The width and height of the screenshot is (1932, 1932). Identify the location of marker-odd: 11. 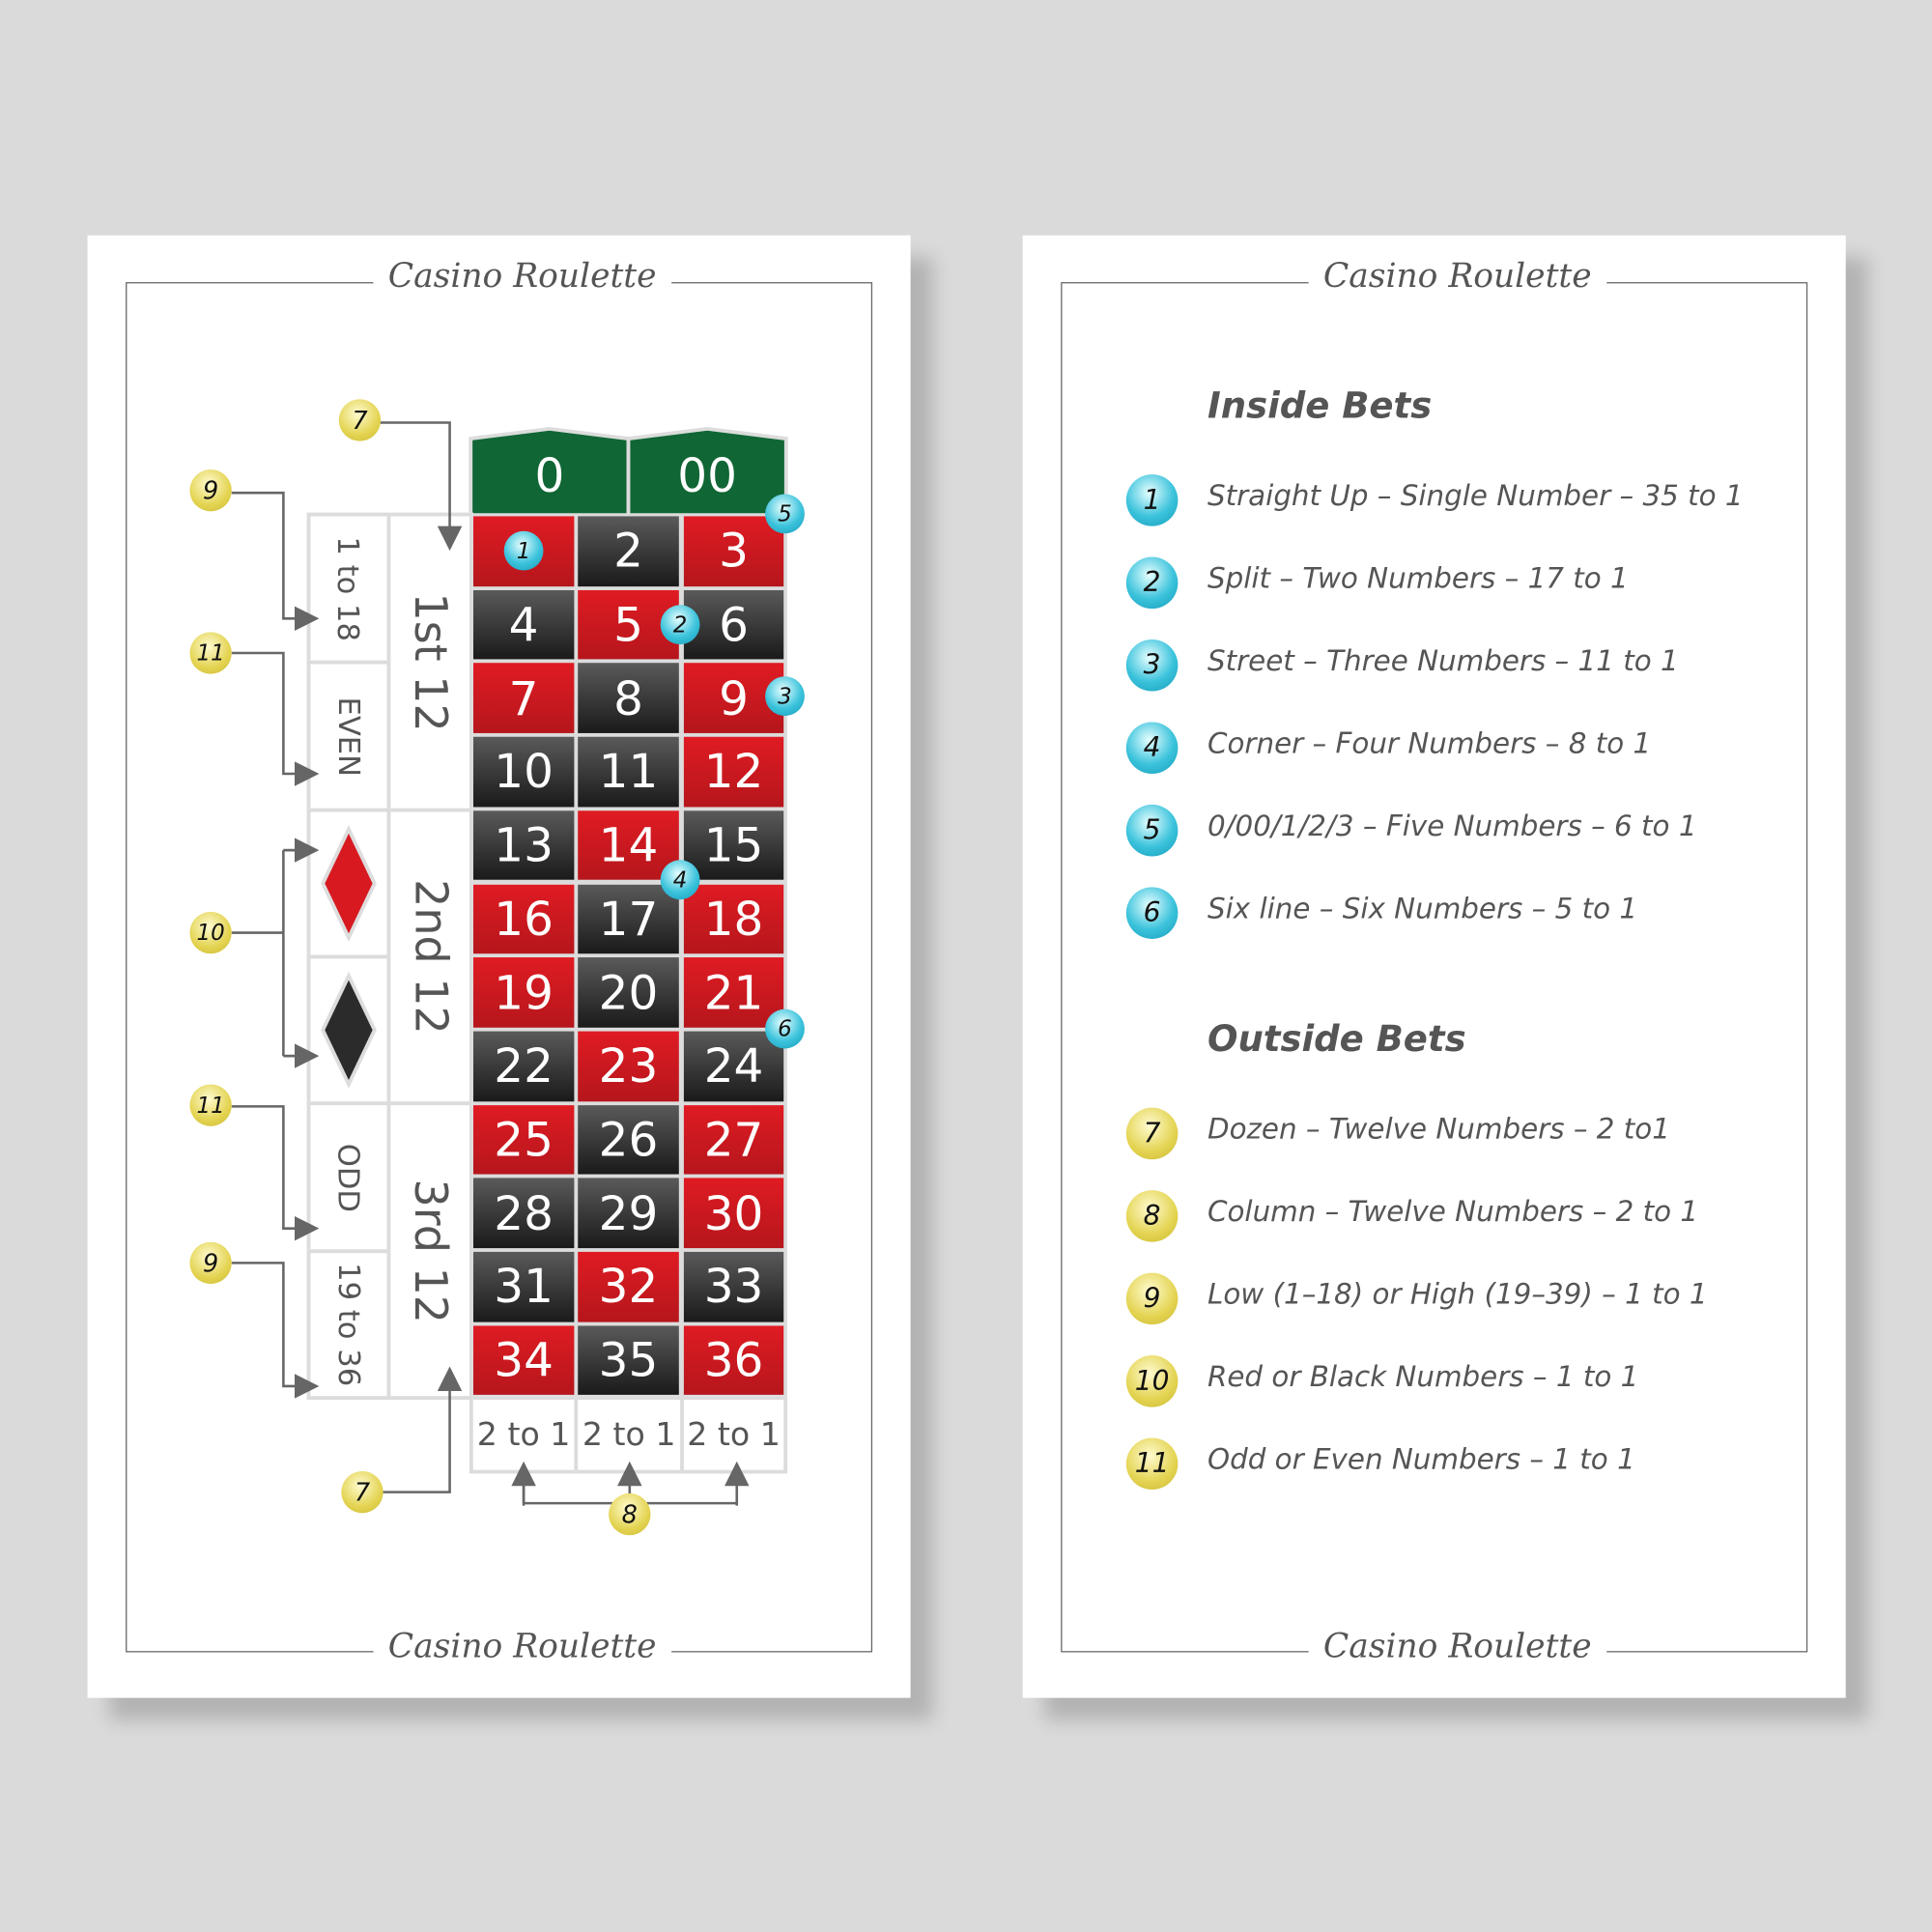
(210, 1105).